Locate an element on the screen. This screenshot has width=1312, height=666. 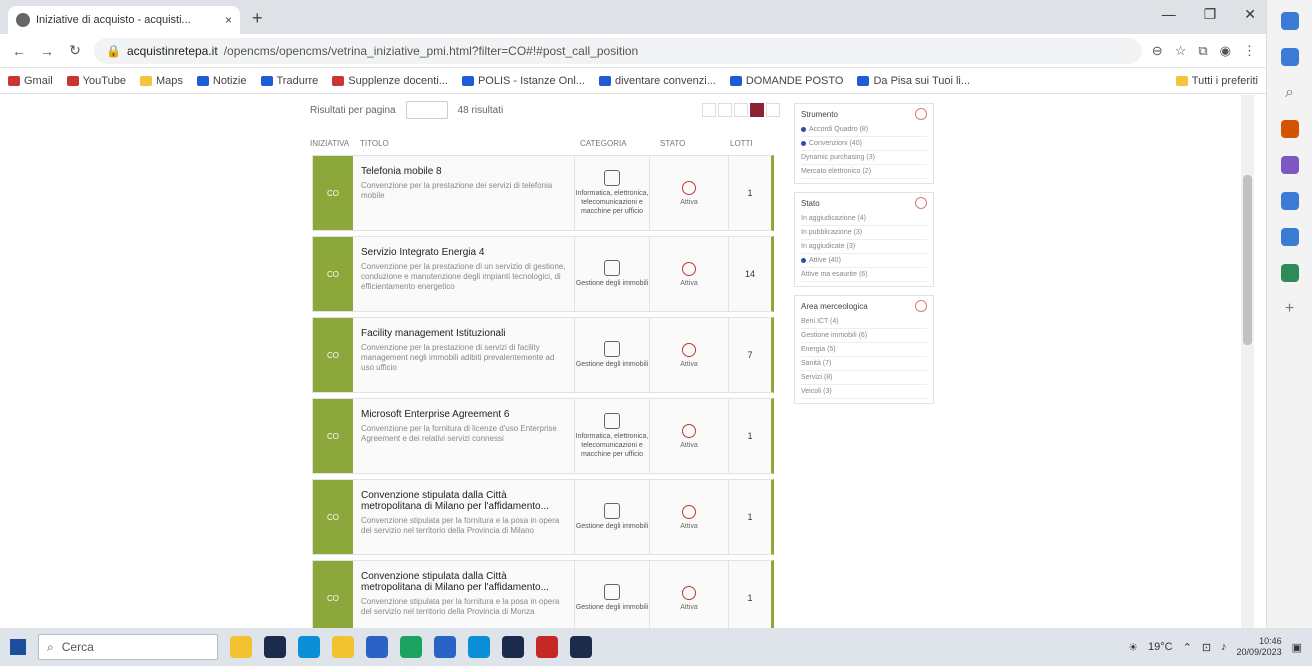
card-title: Telefonia mobile 8 is located at coordinates (463, 171).